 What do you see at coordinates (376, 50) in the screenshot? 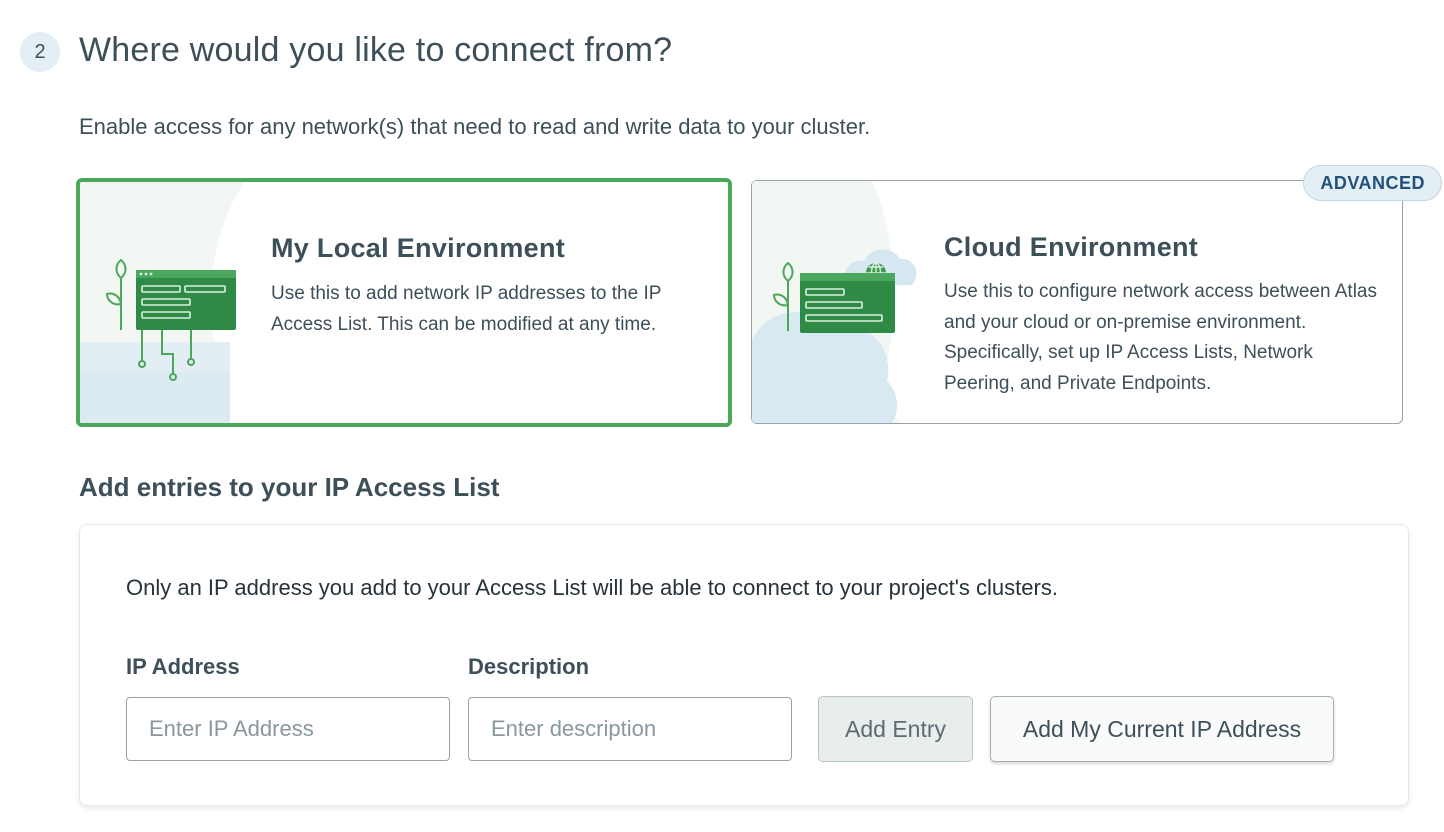
I see `step-title: Where would you like to connect from?` at bounding box center [376, 50].